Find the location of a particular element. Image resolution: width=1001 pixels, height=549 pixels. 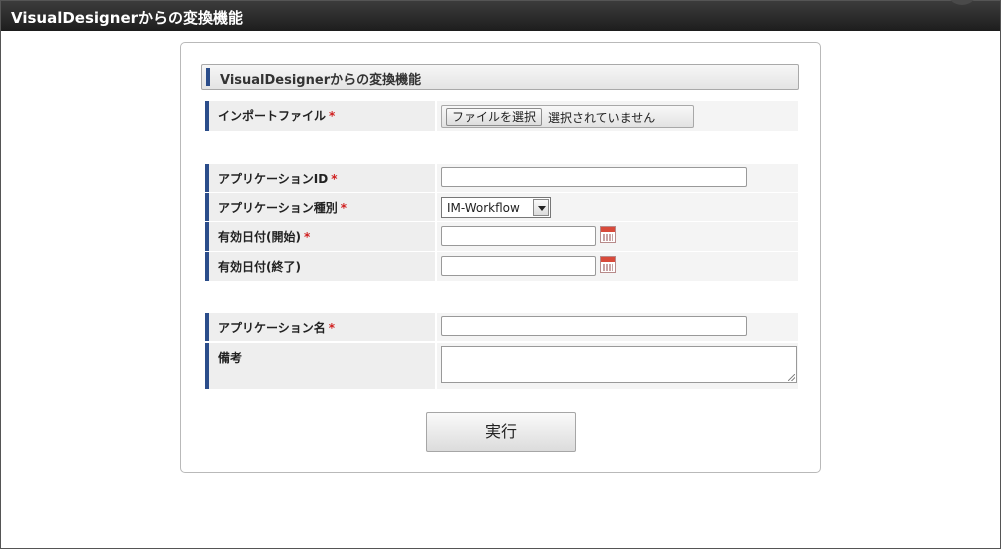

start-date-cell is located at coordinates (617, 236).